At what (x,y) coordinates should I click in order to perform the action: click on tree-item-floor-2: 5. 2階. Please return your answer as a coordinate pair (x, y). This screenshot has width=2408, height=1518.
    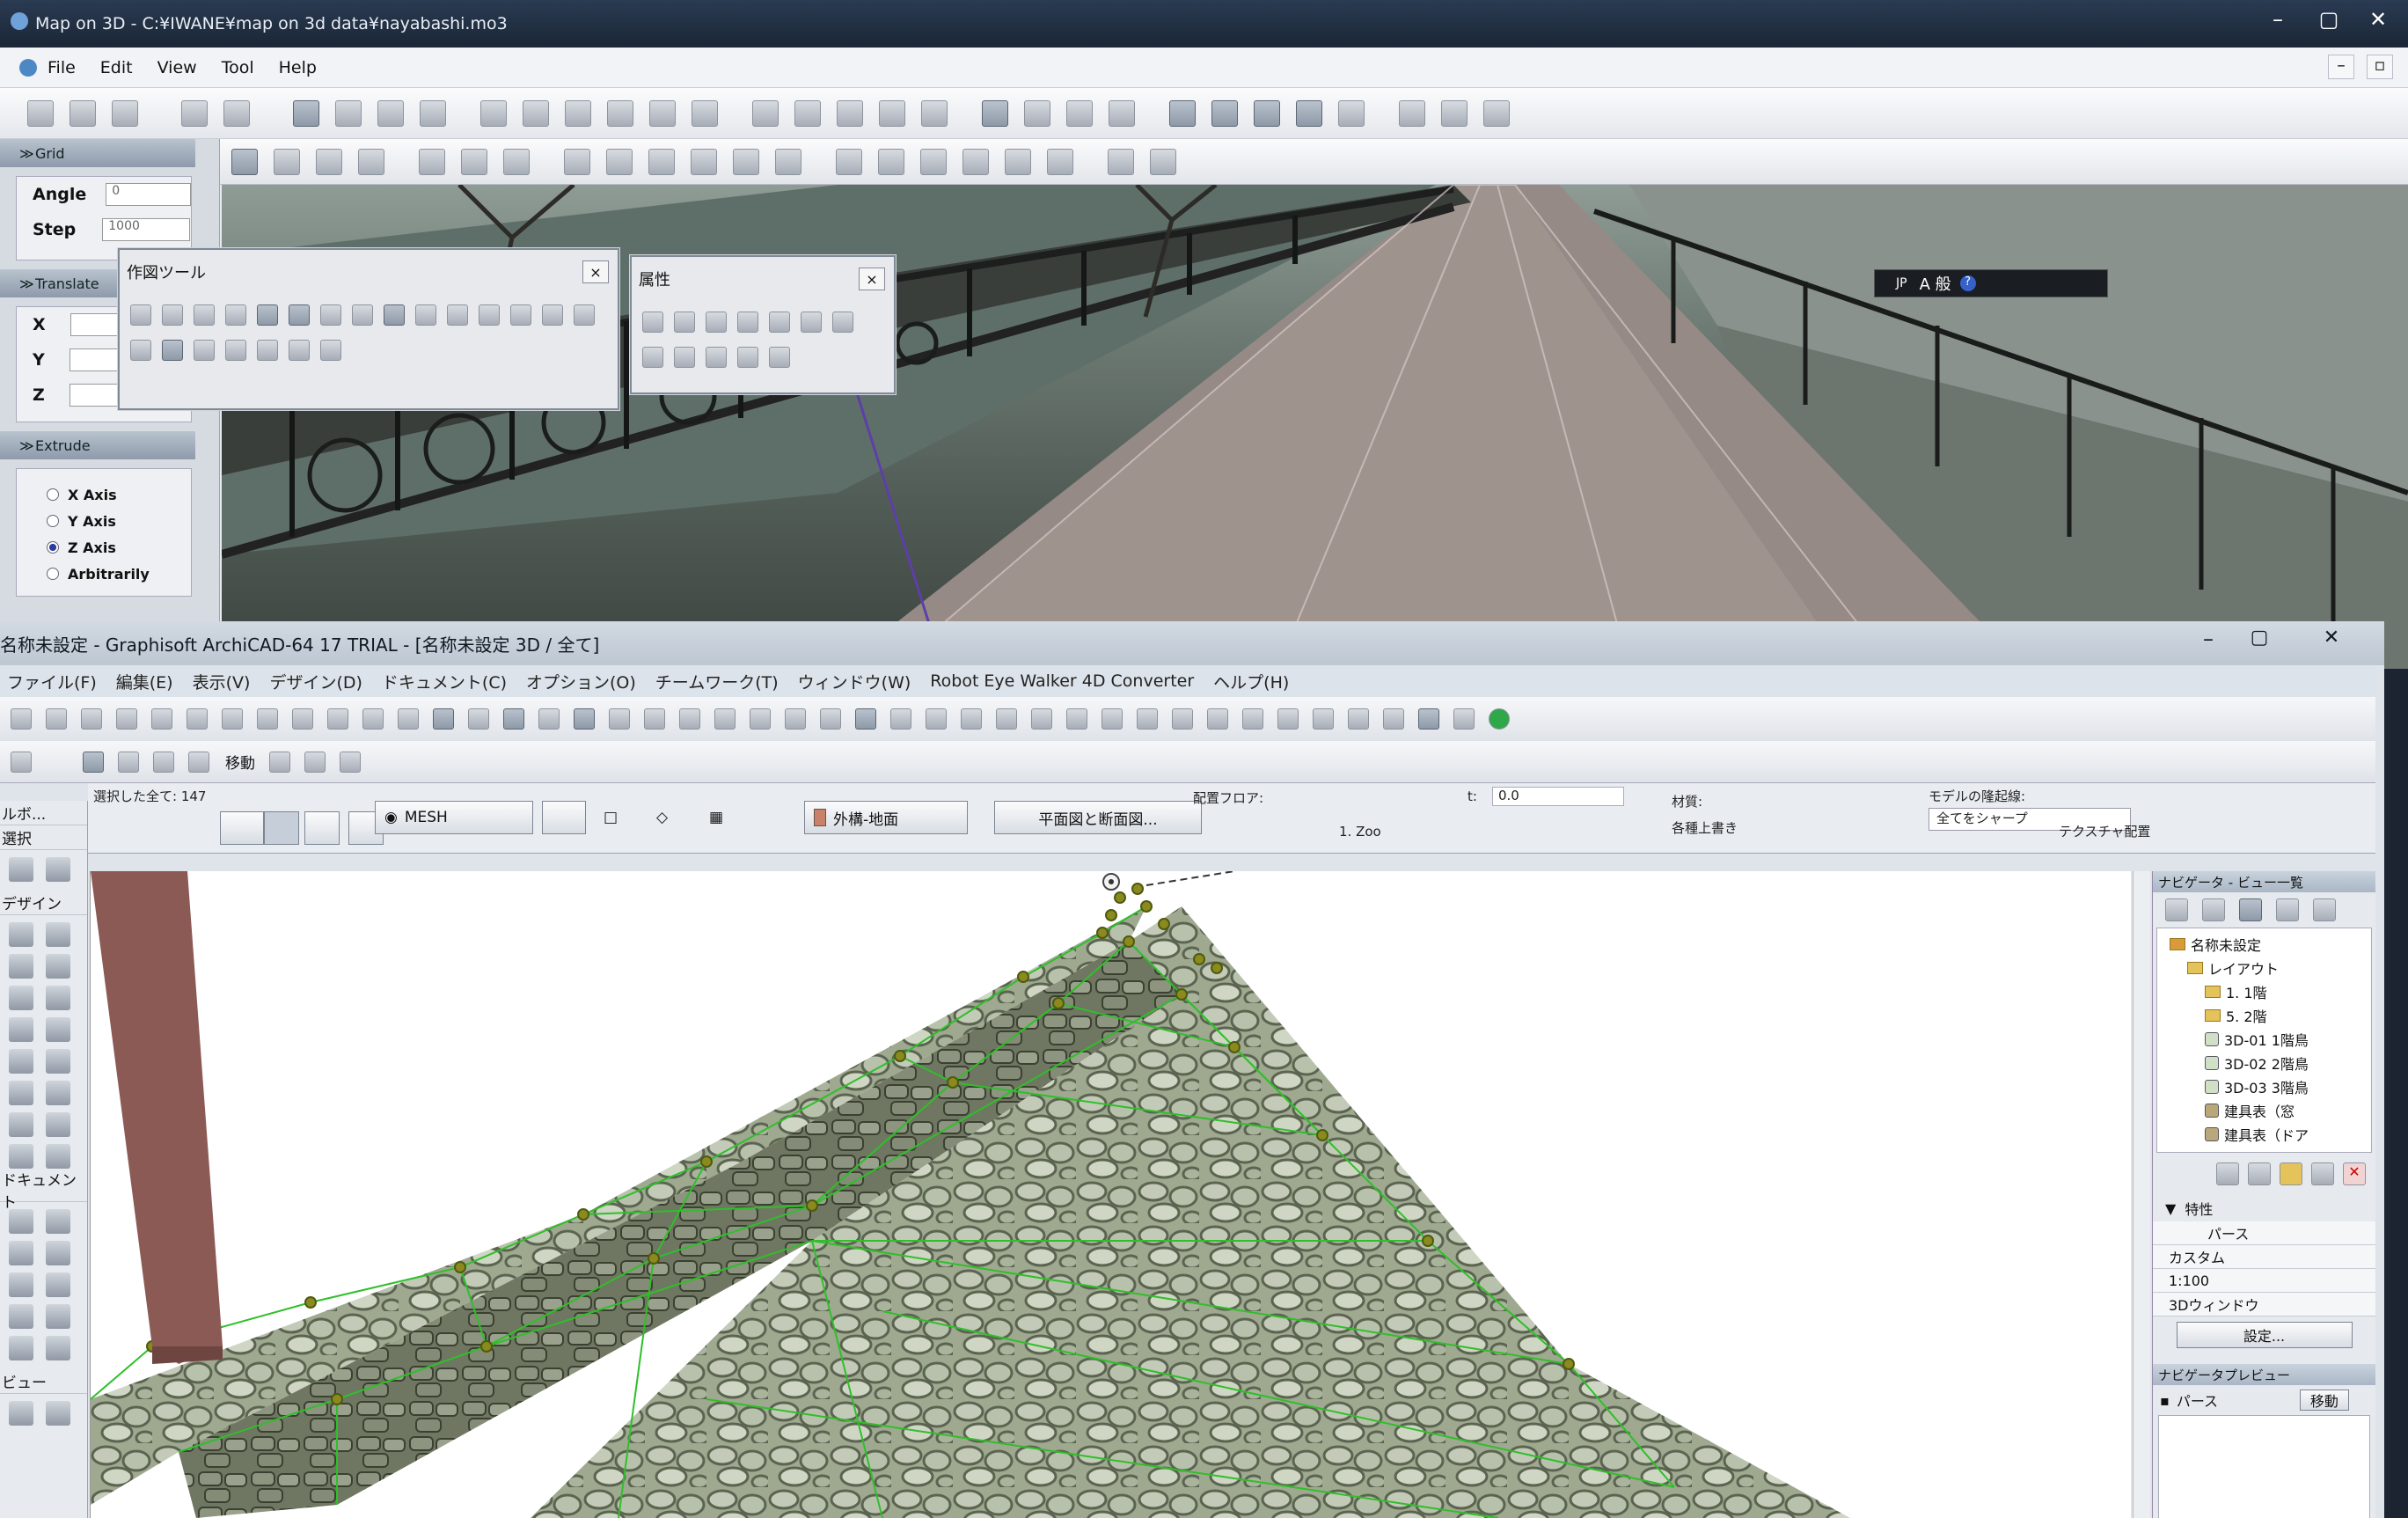
    Looking at the image, I should click on (2264, 1015).